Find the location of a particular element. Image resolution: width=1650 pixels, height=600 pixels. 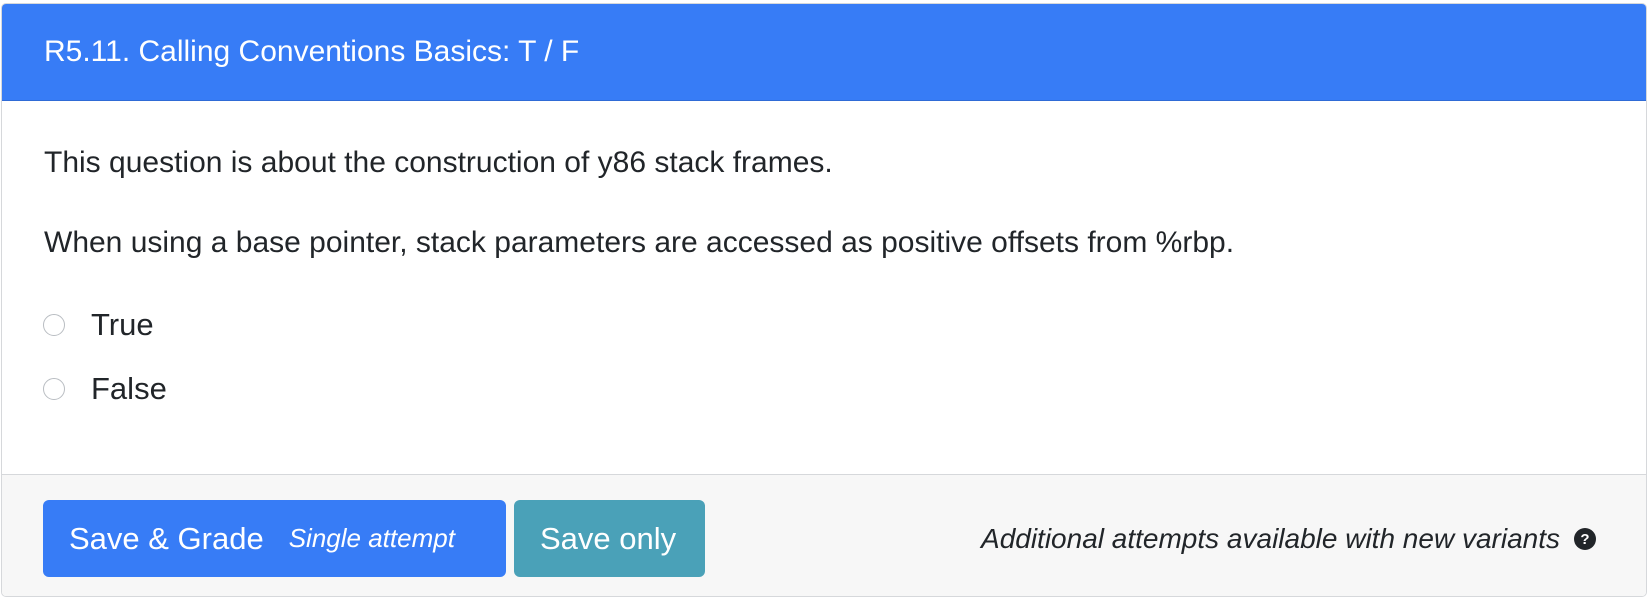

option-true: True is located at coordinates (98, 325).